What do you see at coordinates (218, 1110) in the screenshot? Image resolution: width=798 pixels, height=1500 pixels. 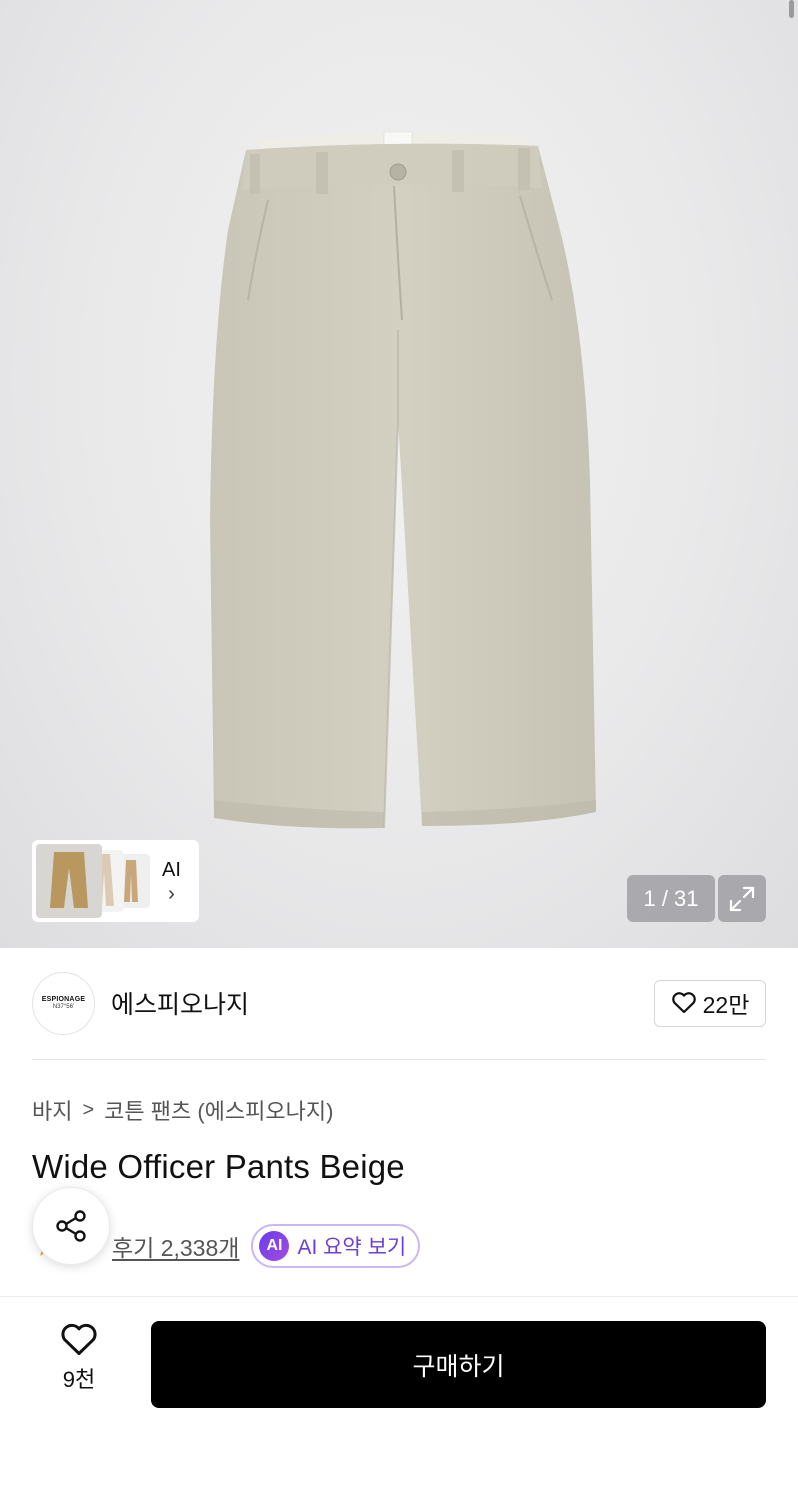 I see `breadcrumb-subcategory: 코튼 팬츠 (에스피오나지)` at bounding box center [218, 1110].